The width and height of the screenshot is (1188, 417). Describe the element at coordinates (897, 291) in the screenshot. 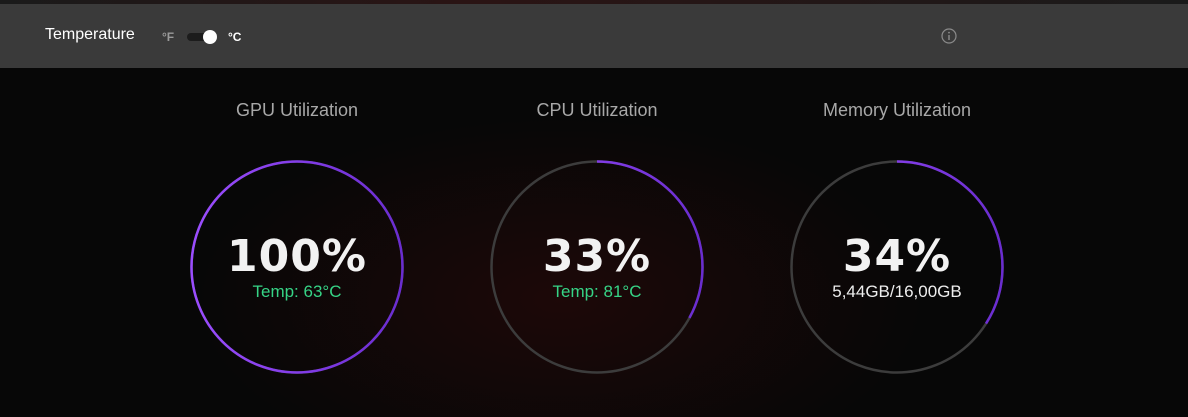

I see `memory-usage: 5,44GB/16,00GB` at that location.